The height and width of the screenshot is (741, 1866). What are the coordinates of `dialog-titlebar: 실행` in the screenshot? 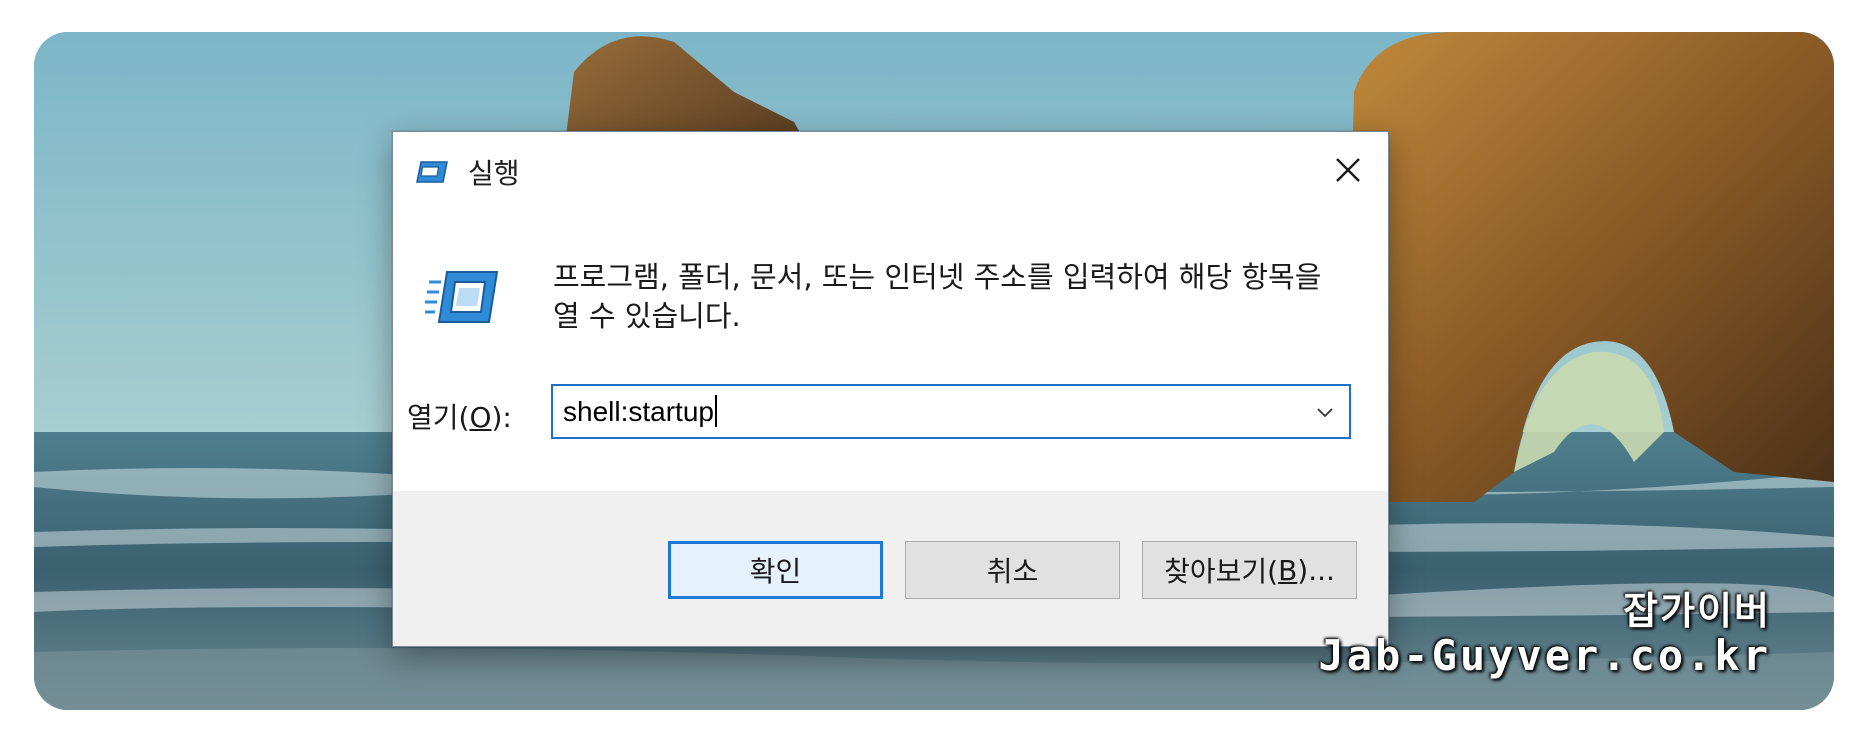 It's located at (890, 170).